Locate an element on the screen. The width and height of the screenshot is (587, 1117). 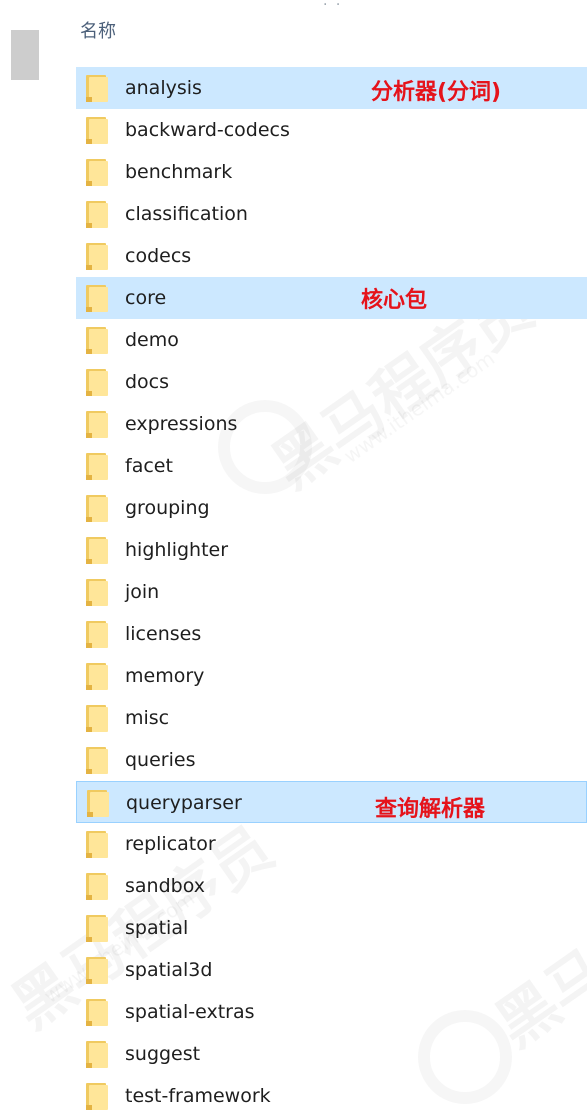
file-name: backward-codecs is located at coordinates (207, 130).